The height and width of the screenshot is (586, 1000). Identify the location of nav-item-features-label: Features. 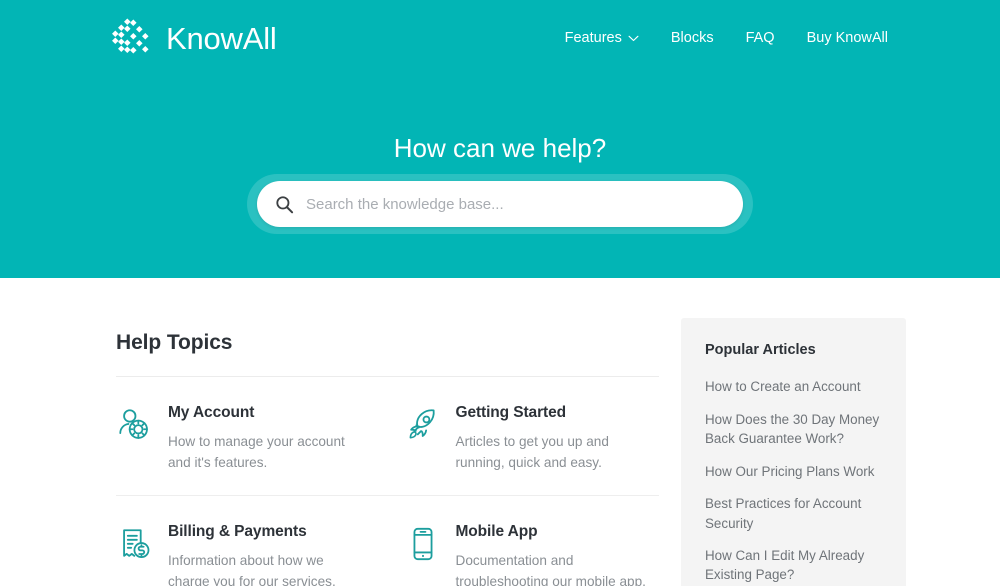
(593, 37).